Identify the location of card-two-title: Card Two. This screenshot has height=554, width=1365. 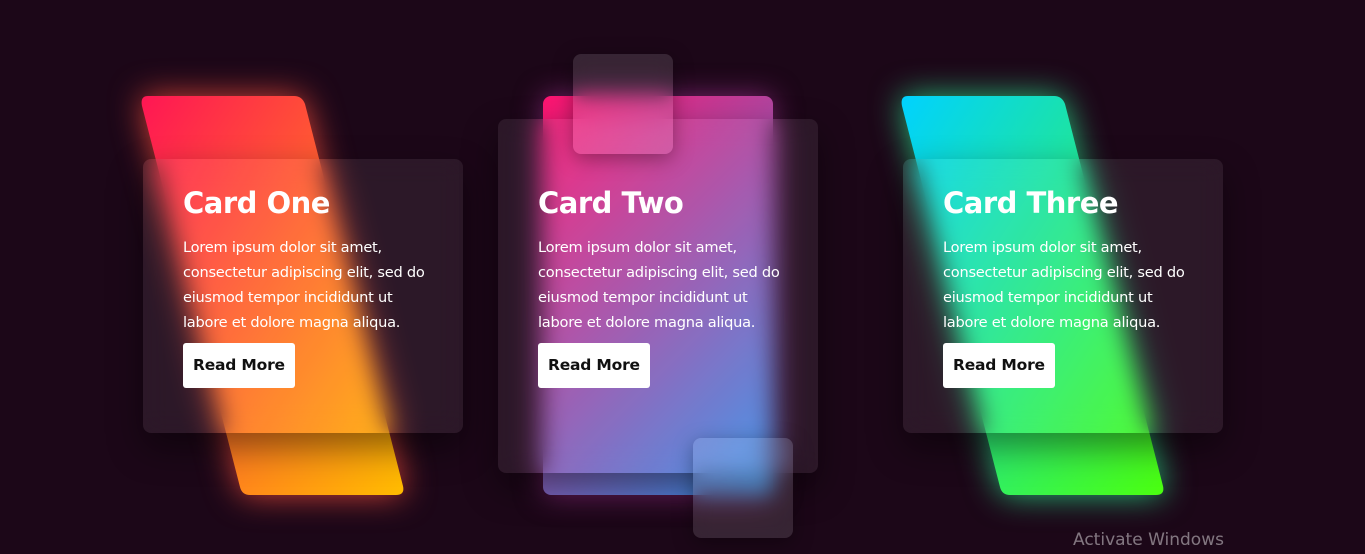
(611, 203).